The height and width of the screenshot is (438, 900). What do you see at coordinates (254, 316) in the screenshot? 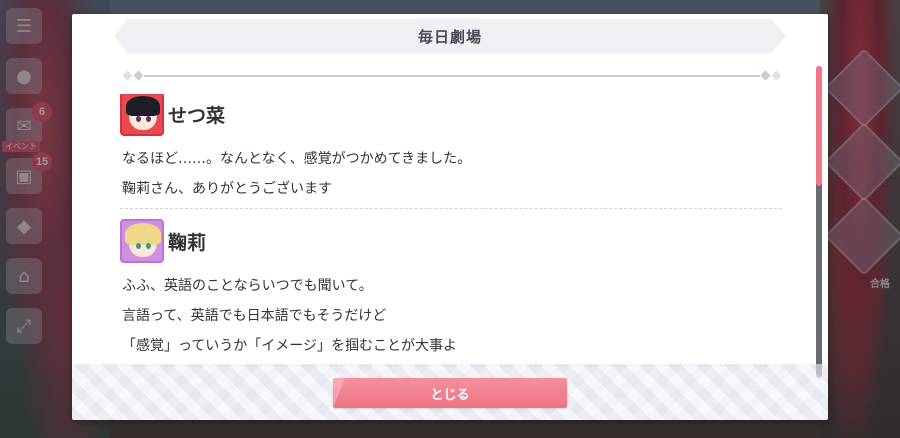
I see `dialogue-line: 言語って、英語でも日本語でもそうだけど` at bounding box center [254, 316].